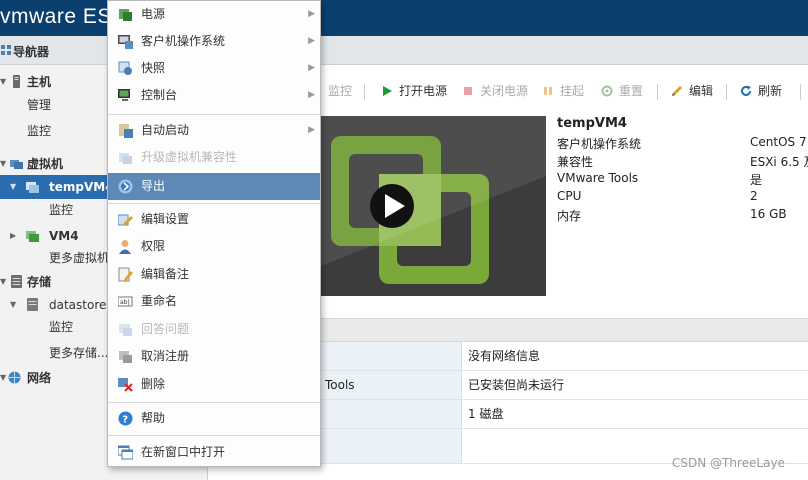 This screenshot has height=480, width=808. What do you see at coordinates (32, 304) in the screenshot?
I see `datastore-icon` at bounding box center [32, 304].